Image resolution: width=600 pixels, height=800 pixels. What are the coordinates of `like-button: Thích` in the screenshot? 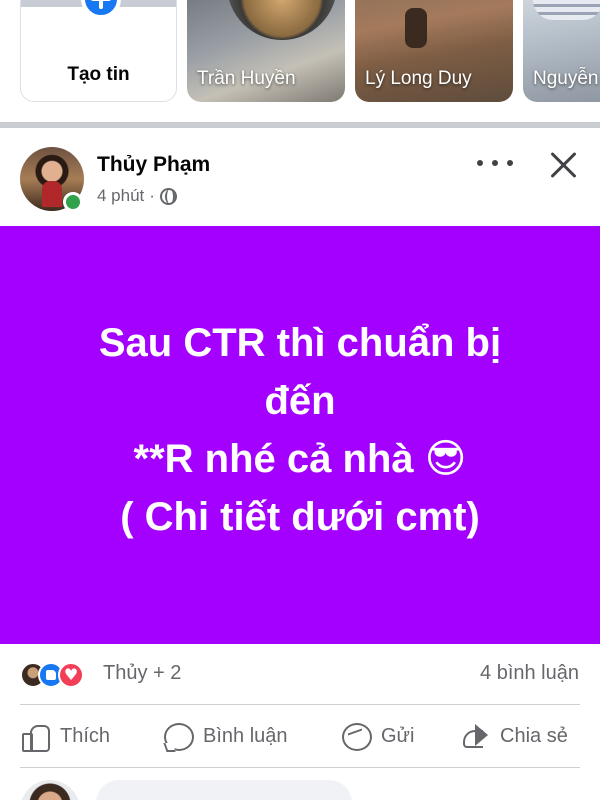 It's located at (65, 736).